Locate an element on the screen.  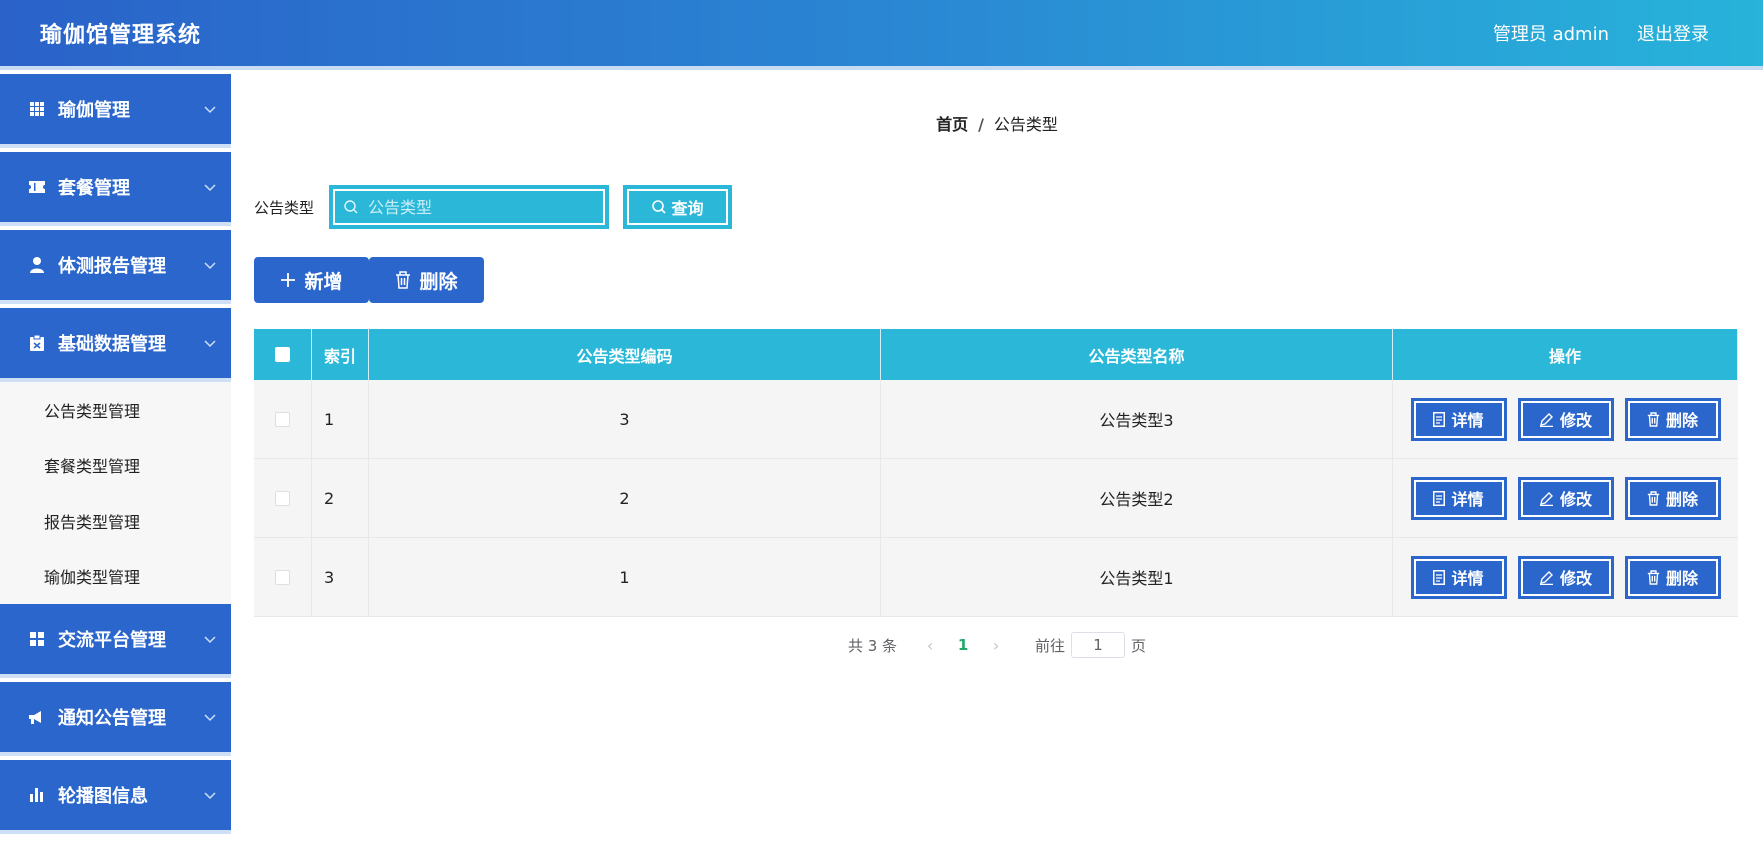
sidebar-item-package-type: 套餐类型管理 is located at coordinates (115, 466).